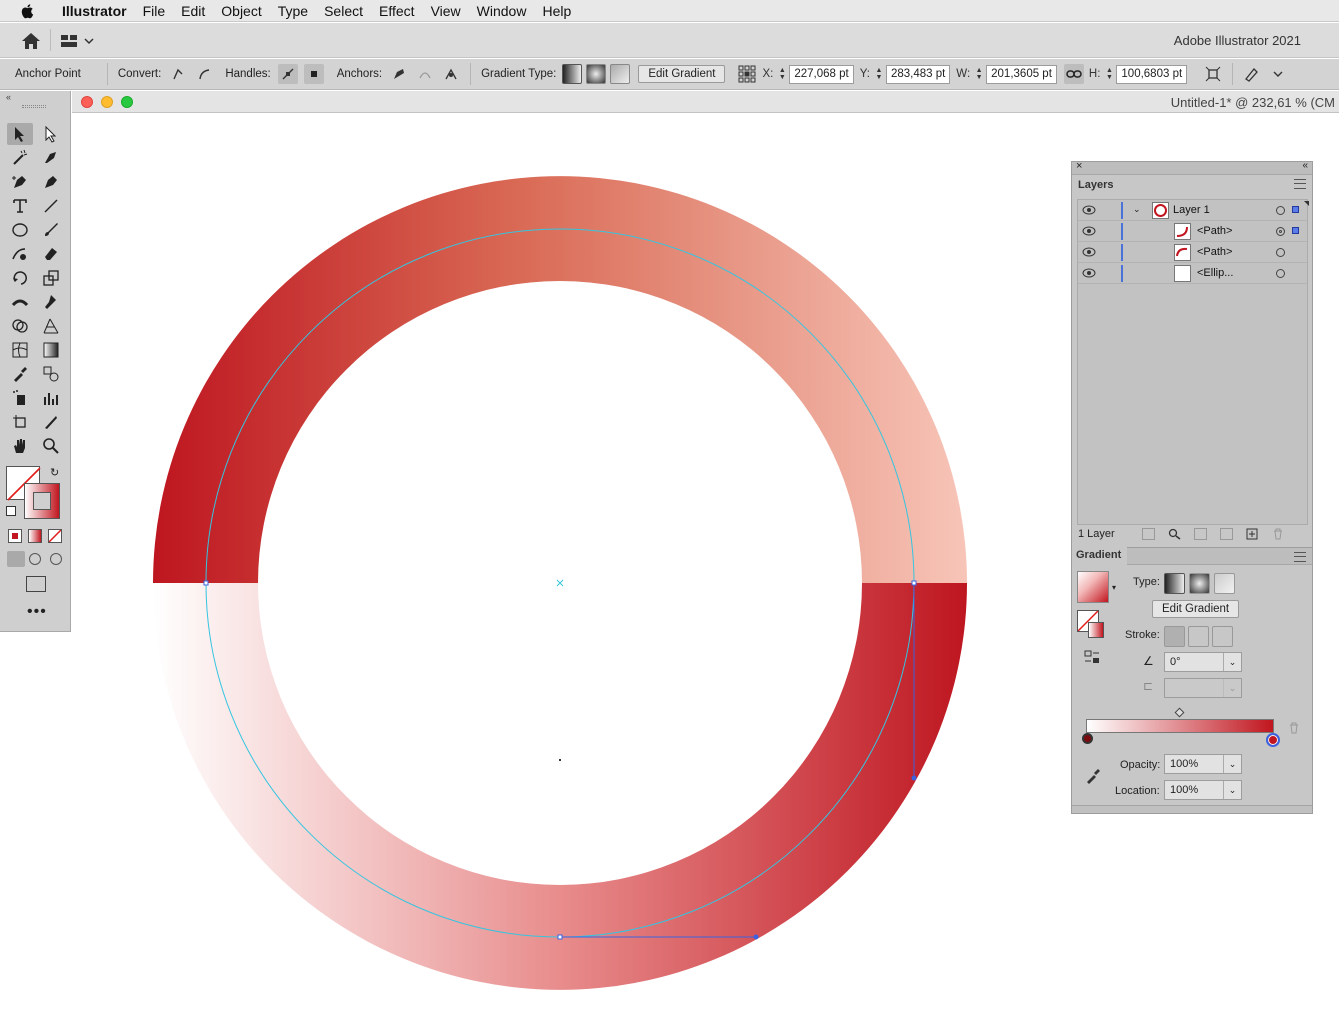 This screenshot has width=1339, height=1012. What do you see at coordinates (51, 422) in the screenshot?
I see `slice-tool-icon` at bounding box center [51, 422].